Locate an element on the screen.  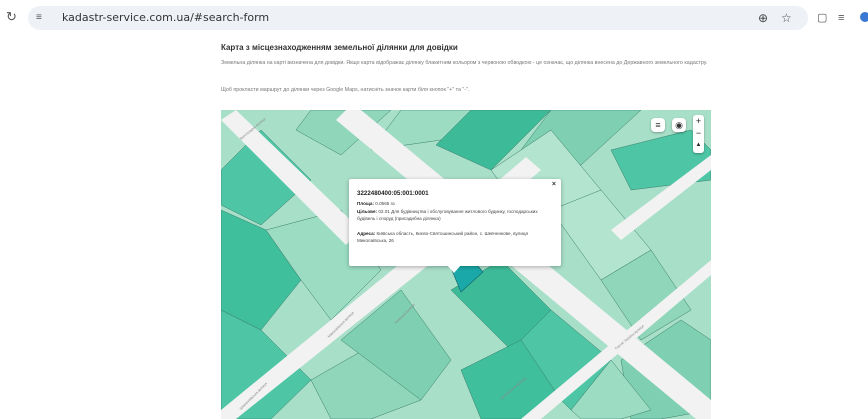
route-button: ◉ is located at coordinates (679, 125).